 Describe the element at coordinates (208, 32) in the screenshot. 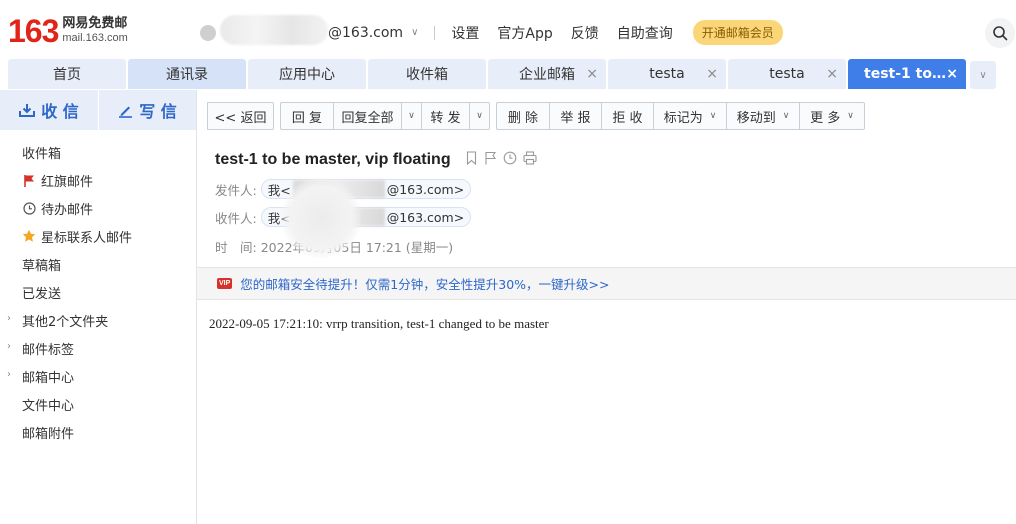

I see `avatar` at that location.